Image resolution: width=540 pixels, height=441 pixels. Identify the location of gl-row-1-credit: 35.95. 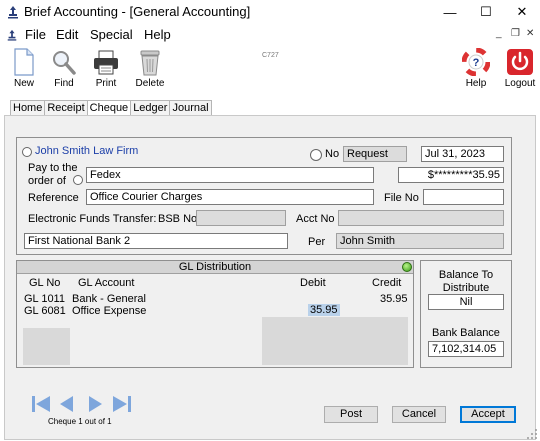
(394, 299).